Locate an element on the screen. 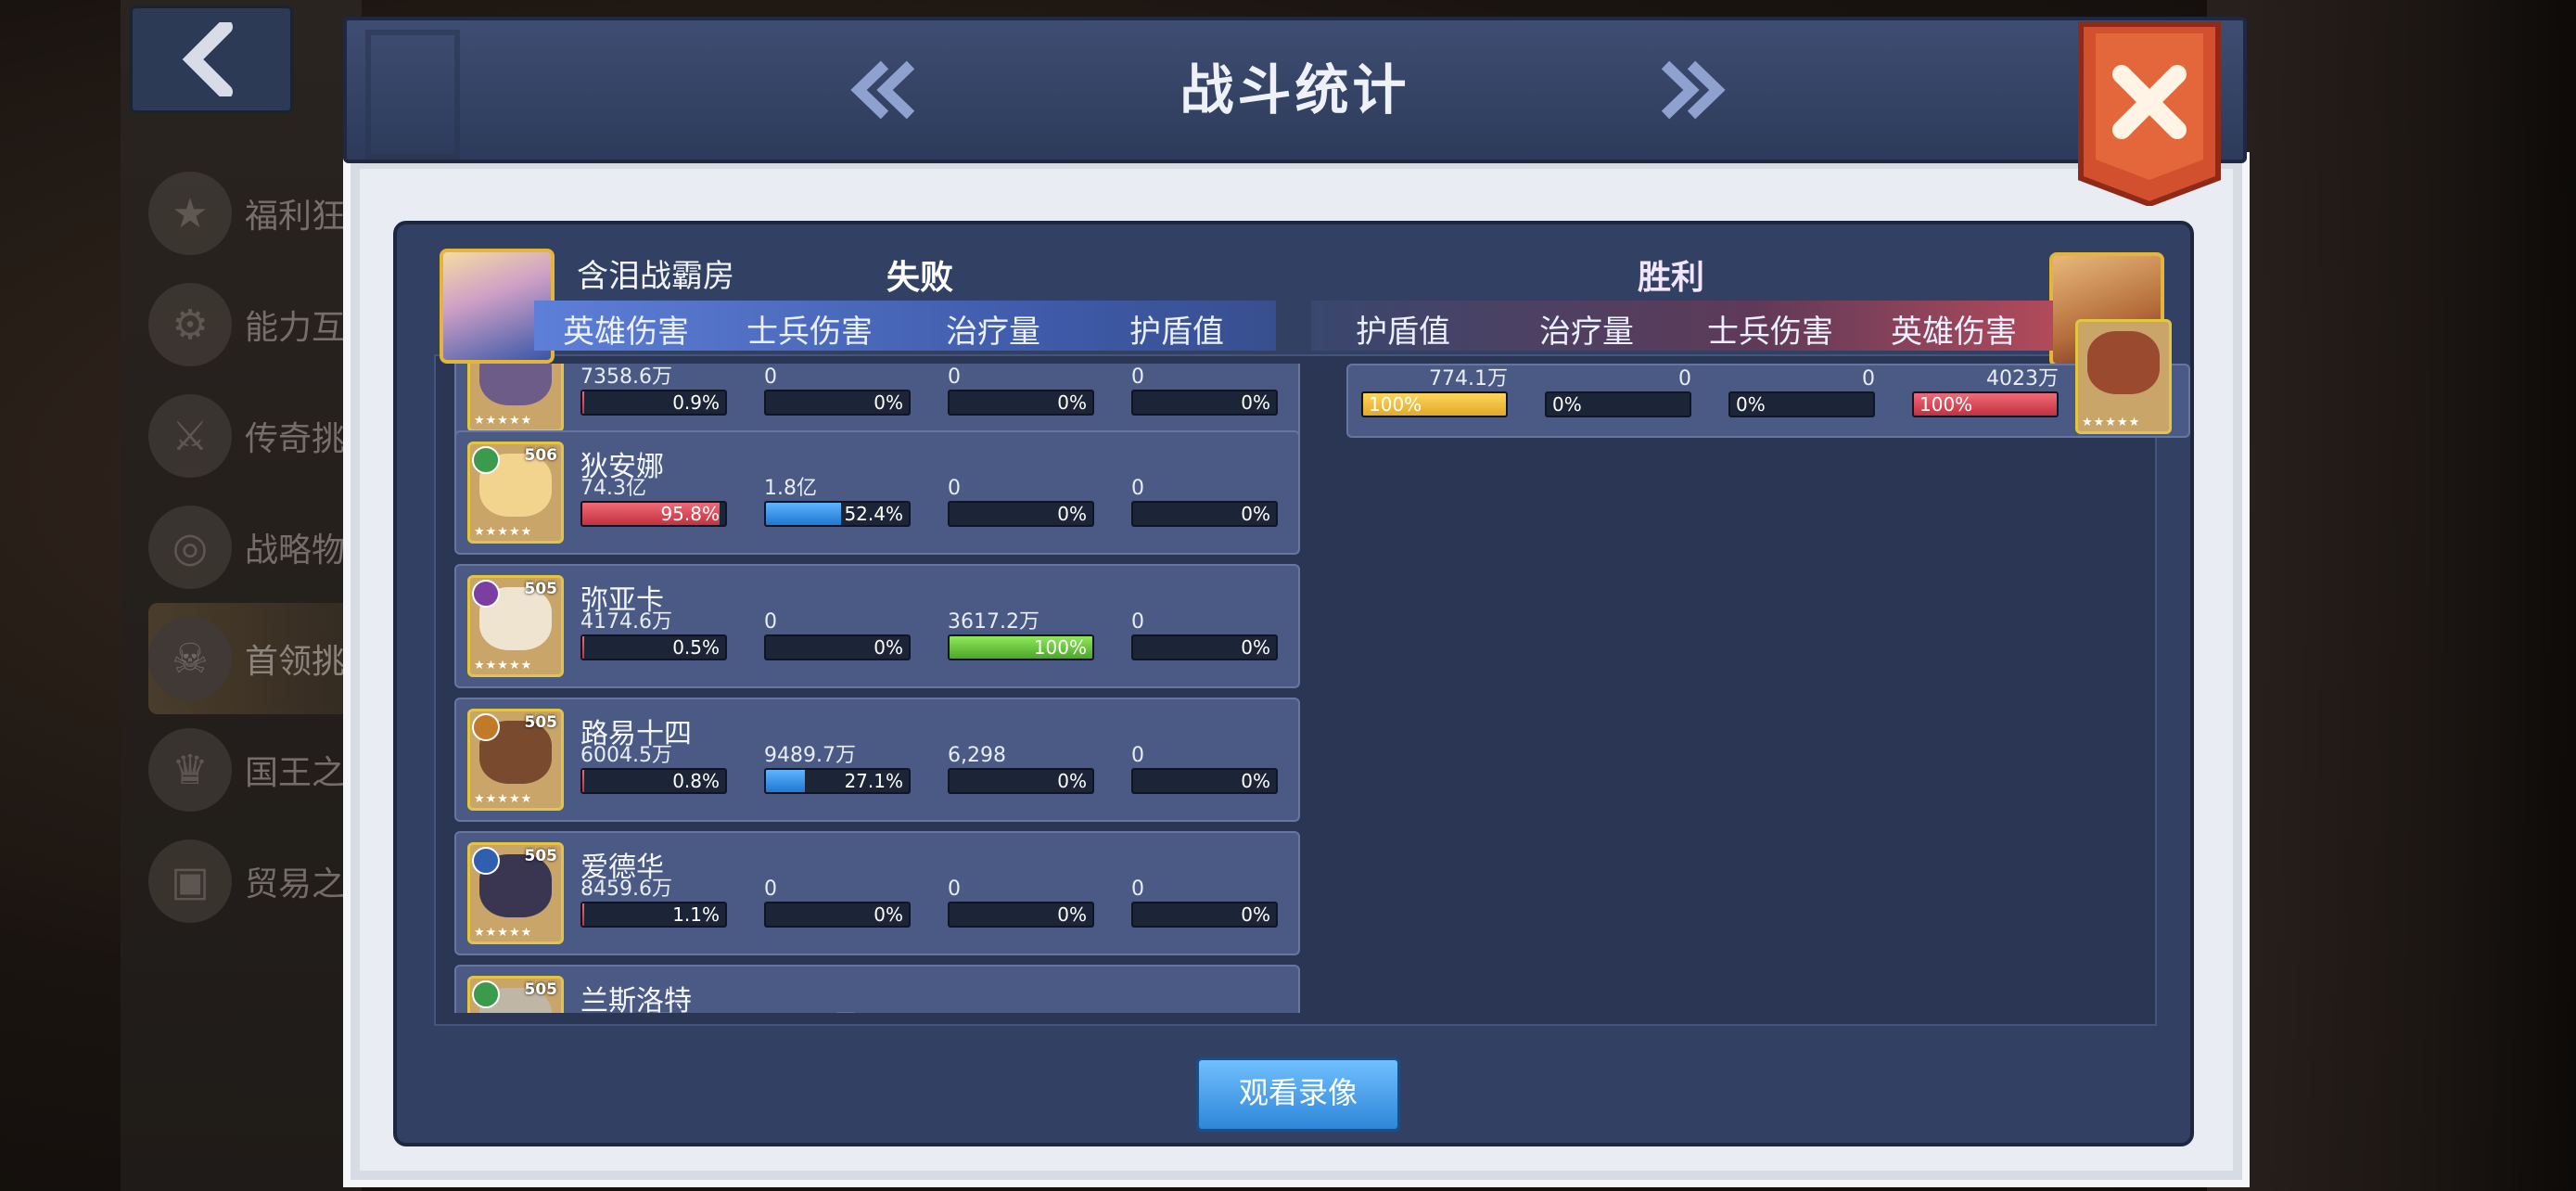 This screenshot has width=2576, height=1191. hero-level: 506 is located at coordinates (541, 455).